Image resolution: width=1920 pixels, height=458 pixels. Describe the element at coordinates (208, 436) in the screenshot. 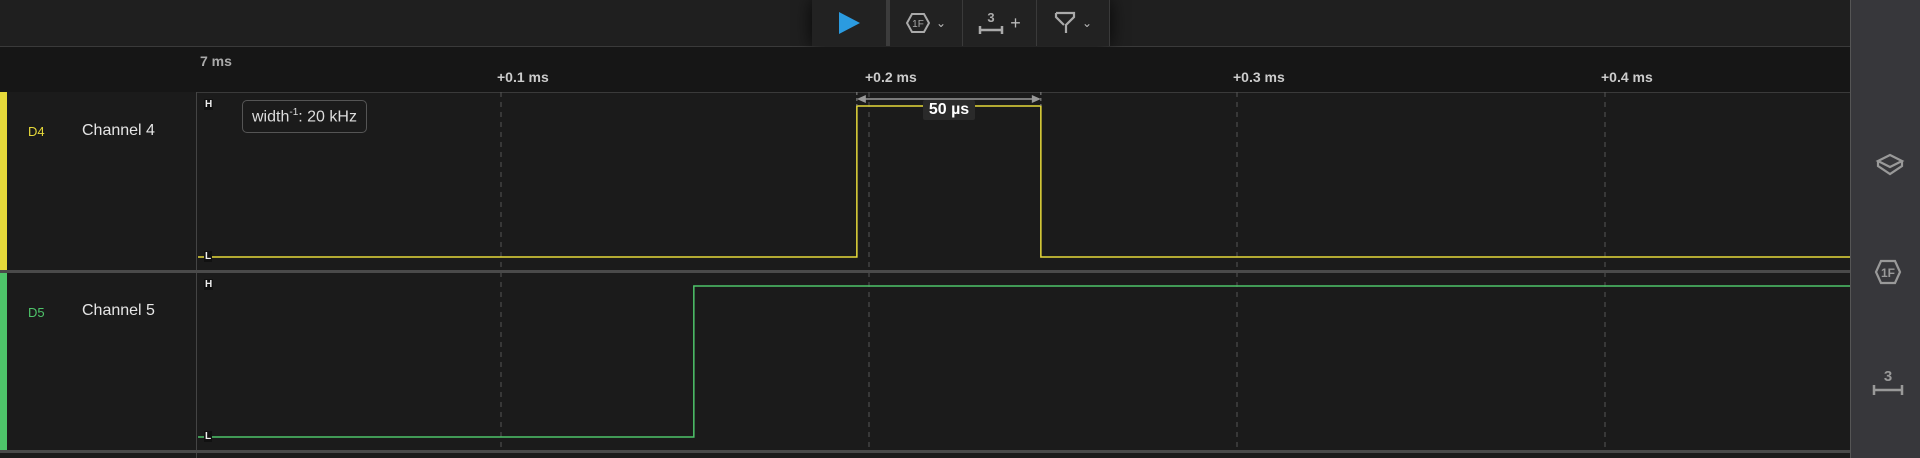

I see `channel-5-low-label: L` at that location.